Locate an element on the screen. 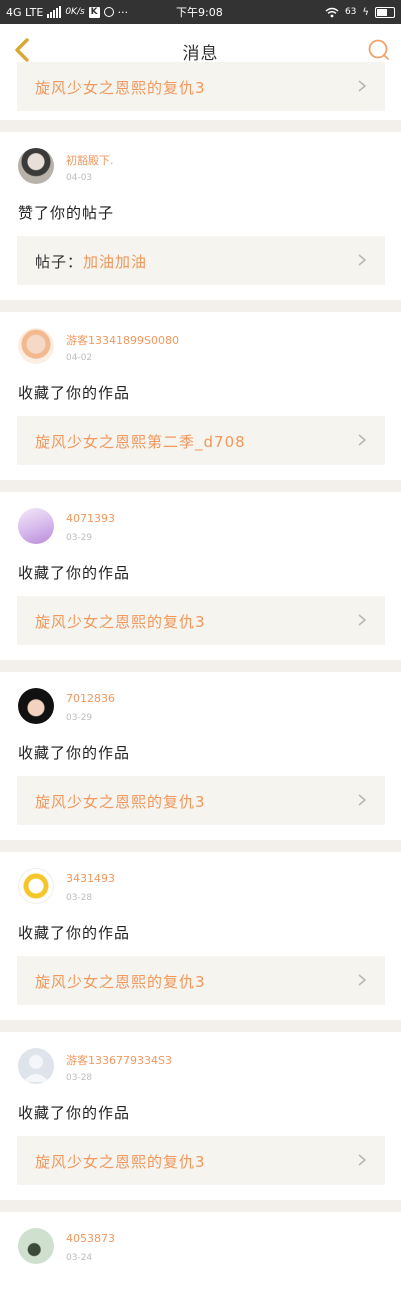  message-card-partial: 旋风少女之恩熙的复仇3 is located at coordinates (200, 91).